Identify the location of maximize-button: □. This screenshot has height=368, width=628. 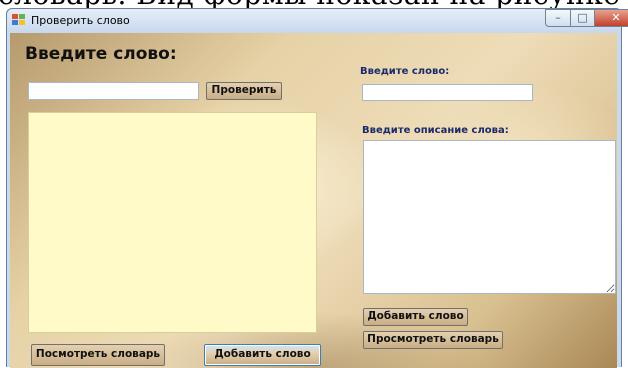
(582, 18).